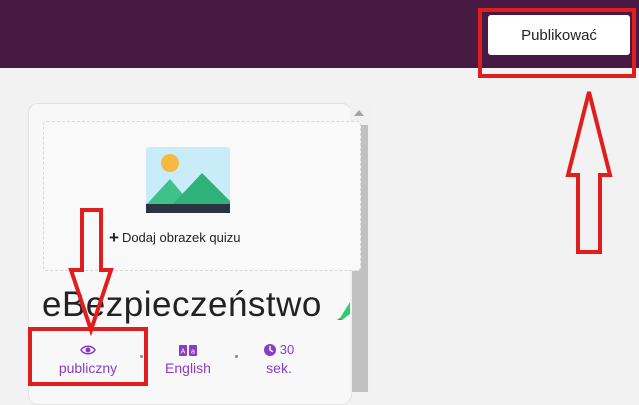 This screenshot has width=639, height=405. What do you see at coordinates (343, 309) in the screenshot?
I see `pencil-icon` at bounding box center [343, 309].